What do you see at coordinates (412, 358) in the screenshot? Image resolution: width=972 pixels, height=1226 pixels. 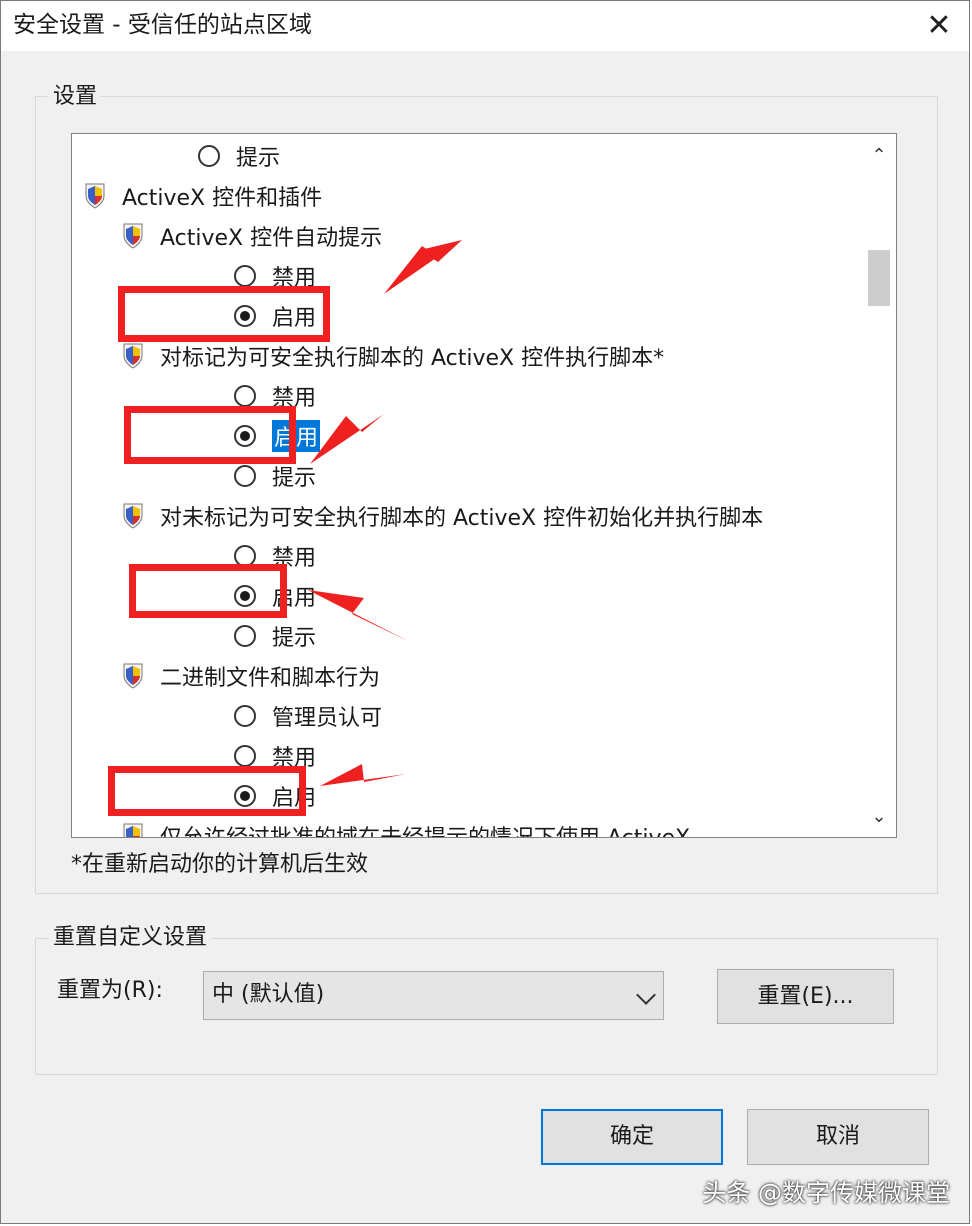 I see `tree-item-label: 对标记为可安全执行脚本的 ActiveX 控件执行脚本*` at bounding box center [412, 358].